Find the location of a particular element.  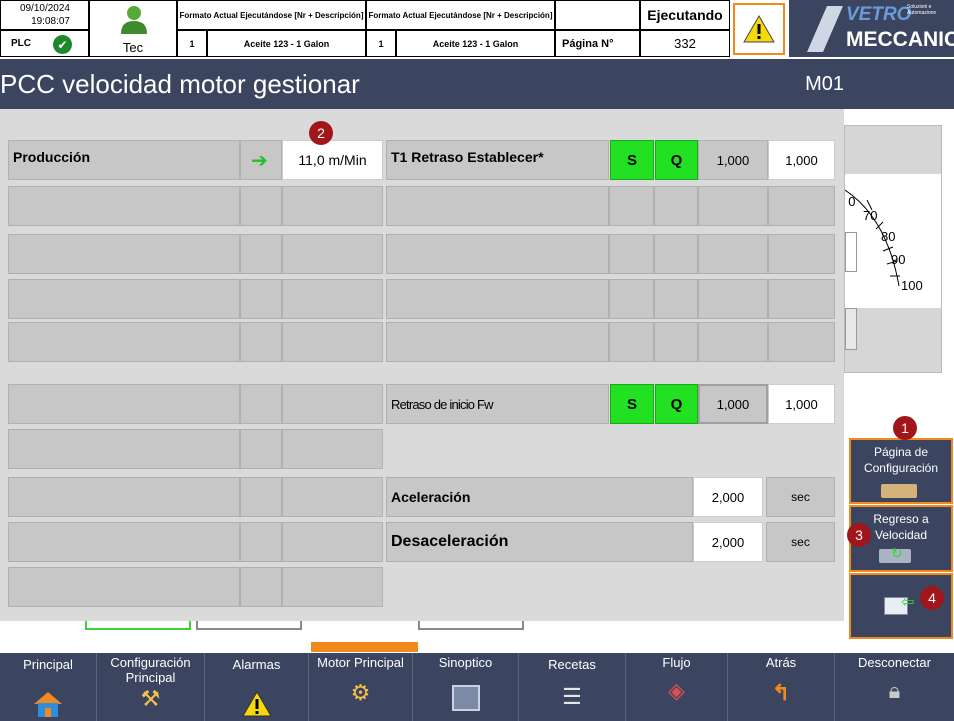

retraso-value-1: 1,000 is located at coordinates (733, 404).